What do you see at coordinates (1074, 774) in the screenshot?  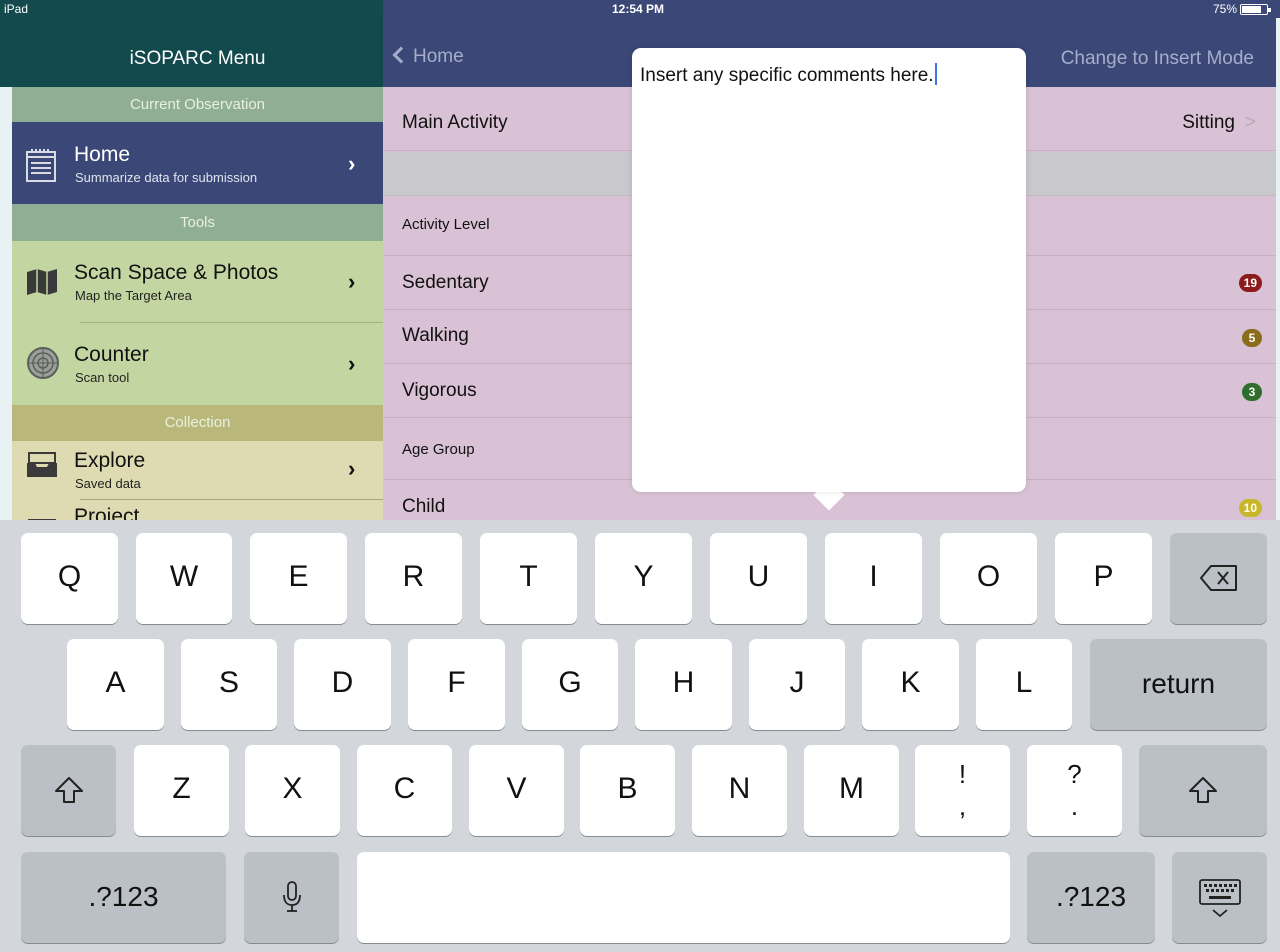 I see `key-label-top: ?` at bounding box center [1074, 774].